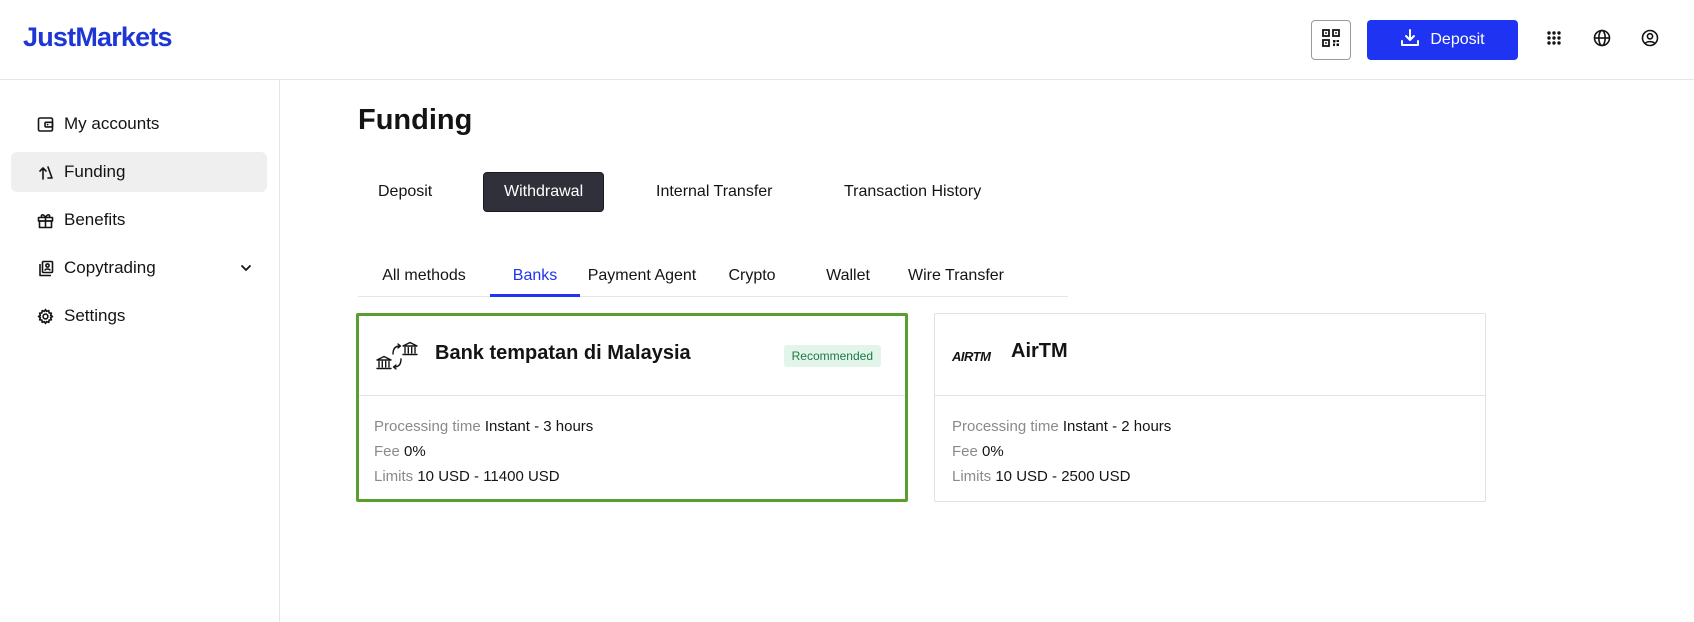  I want to click on processing-time-row: Processing time Instant - 2 hours, so click(1061, 426).